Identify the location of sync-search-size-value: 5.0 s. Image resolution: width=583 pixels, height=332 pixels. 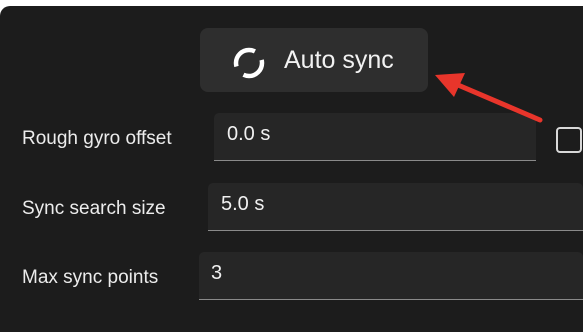
(243, 204).